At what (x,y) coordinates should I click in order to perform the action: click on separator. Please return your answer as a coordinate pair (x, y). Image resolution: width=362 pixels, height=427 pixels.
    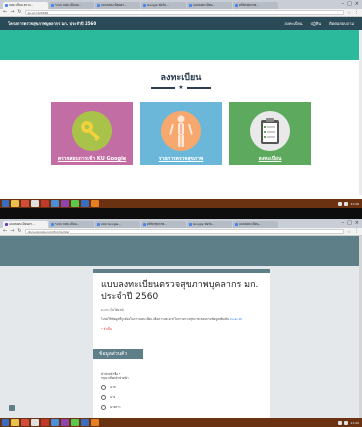
    Looking at the image, I should click on (181, 213).